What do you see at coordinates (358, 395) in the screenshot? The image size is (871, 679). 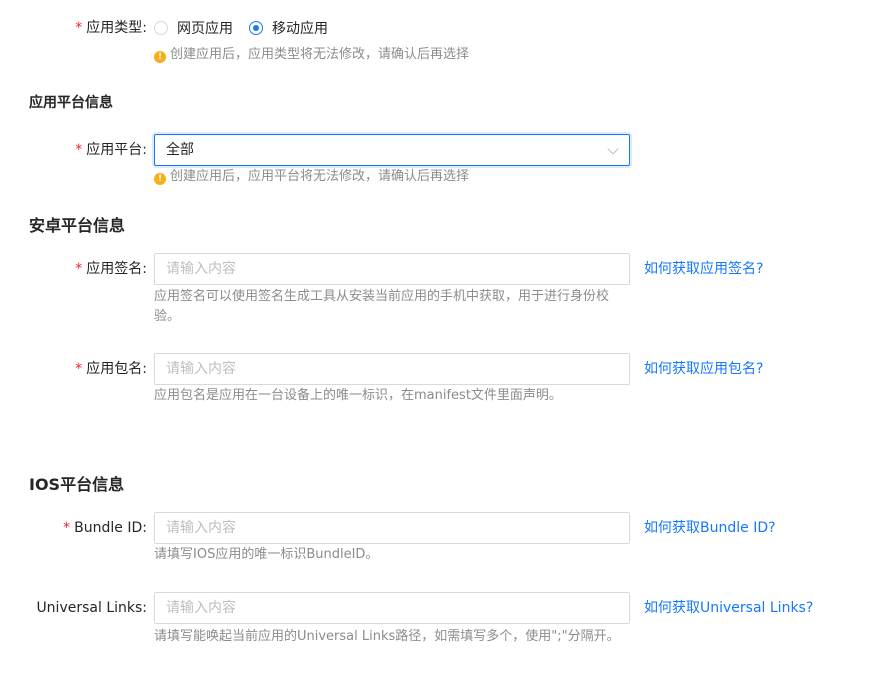 I see `package-hint: 应用包名是应用在一台设备上的唯一标识，在manifest文件里面声明。` at bounding box center [358, 395].